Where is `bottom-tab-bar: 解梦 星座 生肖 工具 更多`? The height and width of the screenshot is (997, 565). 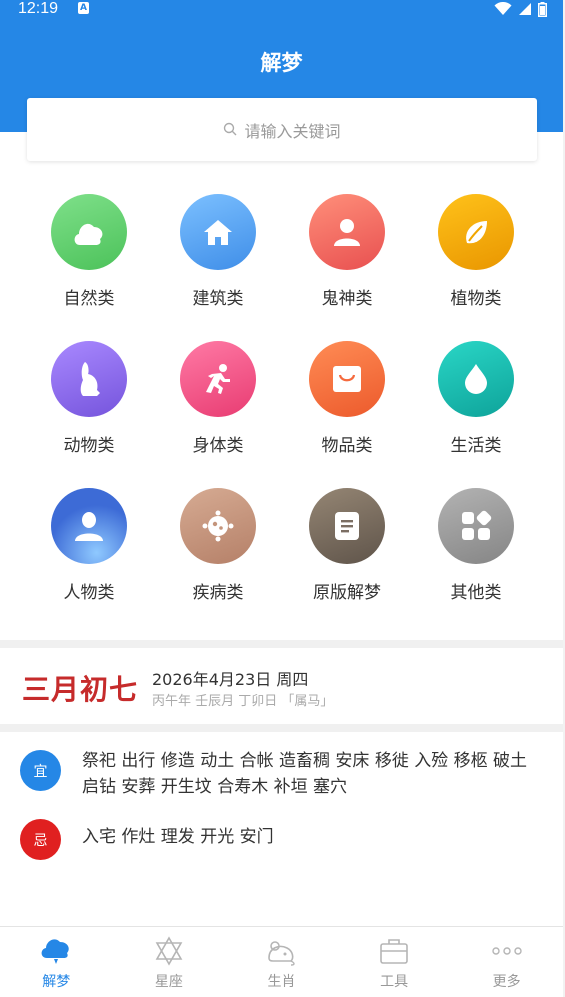 bottom-tab-bar: 解梦 星座 生肖 工具 更多 is located at coordinates (281, 961).